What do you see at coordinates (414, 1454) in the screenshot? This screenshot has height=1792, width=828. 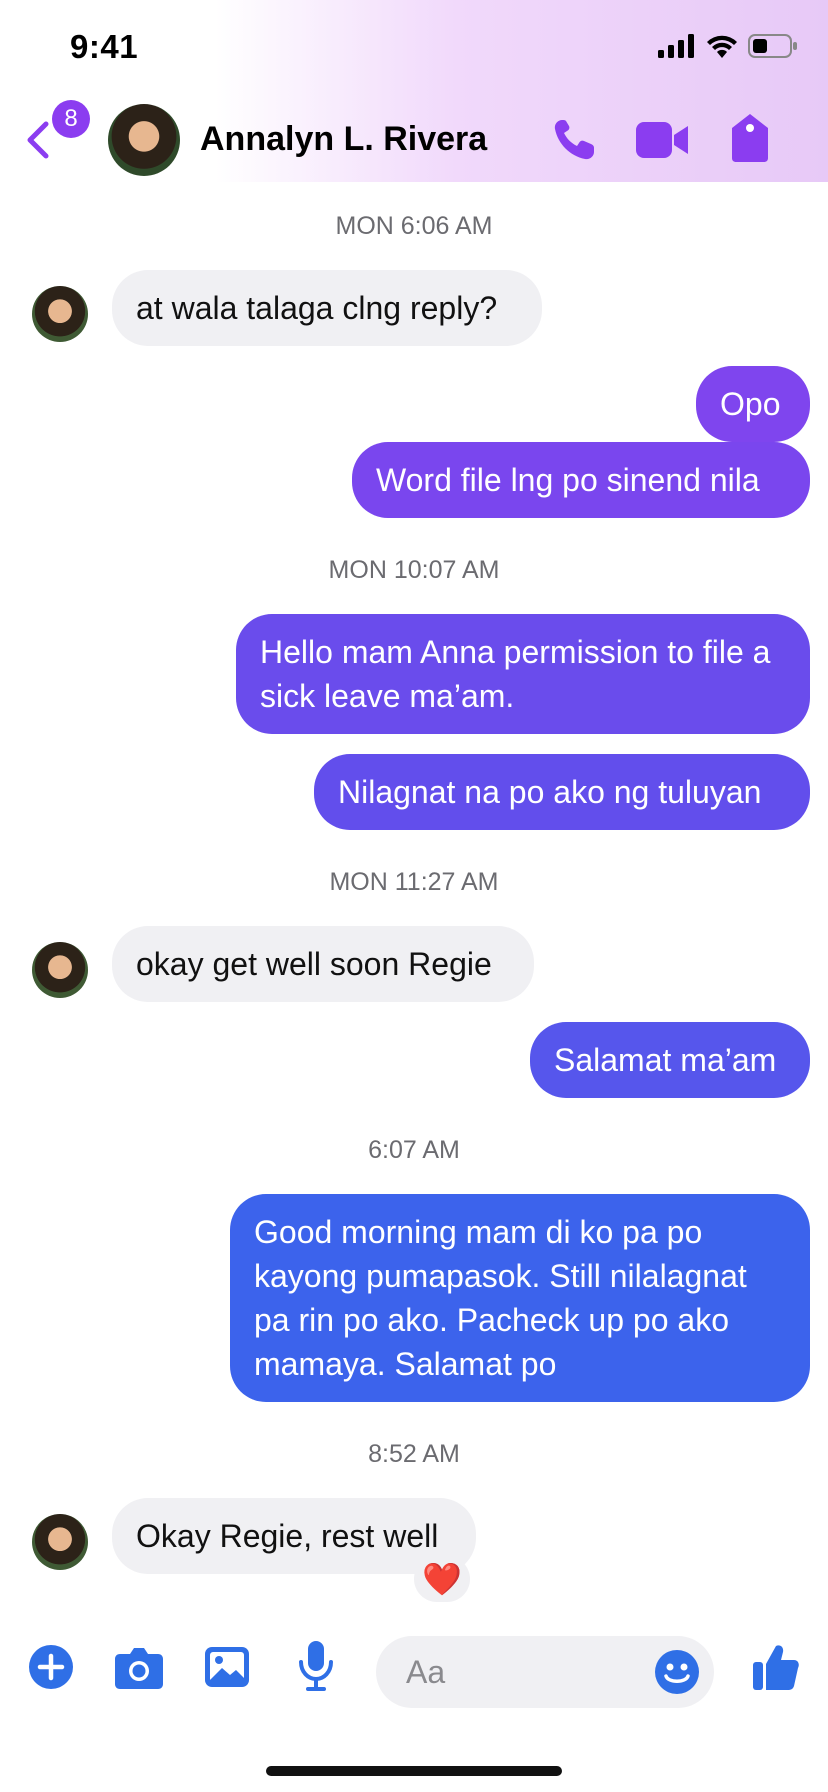 I see `timestamp: 8:52 AM` at bounding box center [414, 1454].